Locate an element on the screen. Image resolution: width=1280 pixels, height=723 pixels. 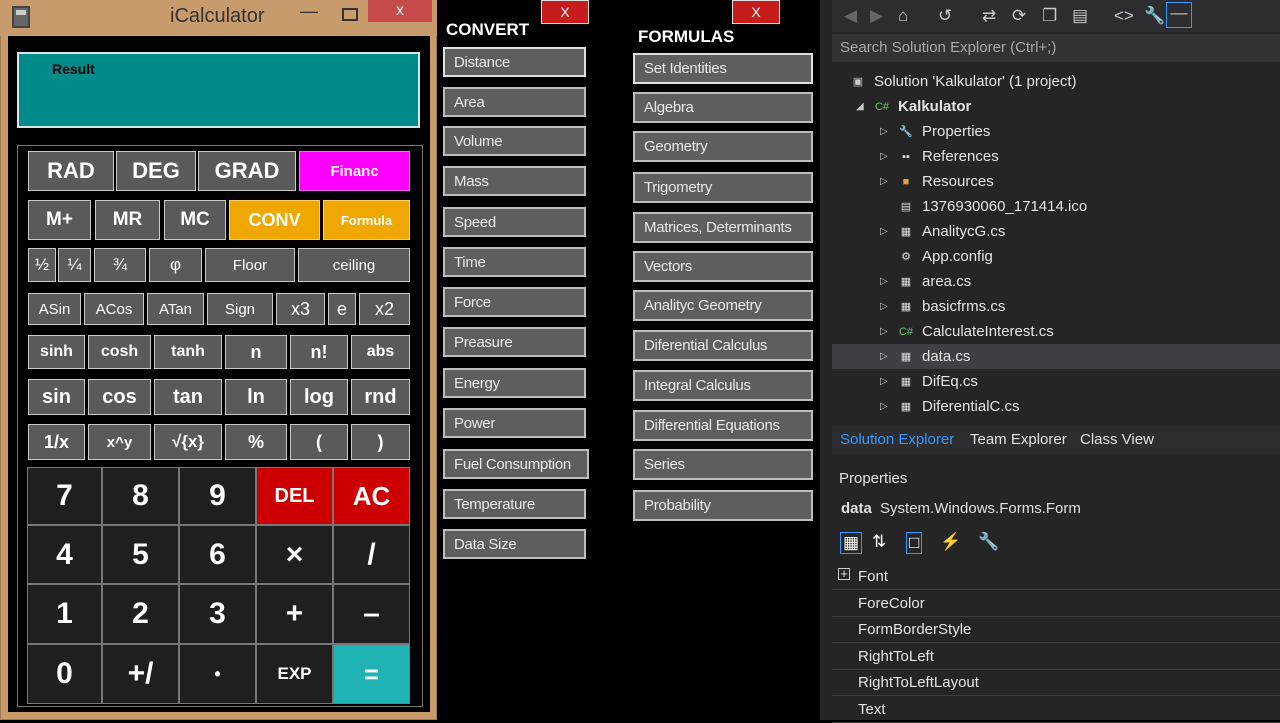
memory-recall-button: MR is located at coordinates (127, 220).